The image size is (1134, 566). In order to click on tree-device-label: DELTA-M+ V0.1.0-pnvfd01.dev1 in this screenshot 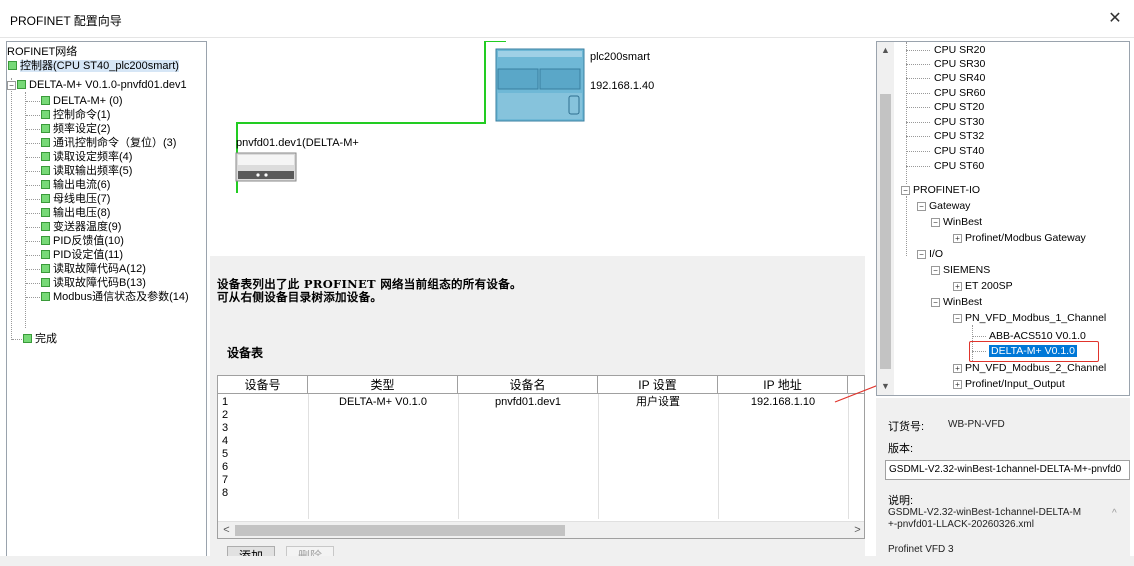, I will do `click(108, 85)`.